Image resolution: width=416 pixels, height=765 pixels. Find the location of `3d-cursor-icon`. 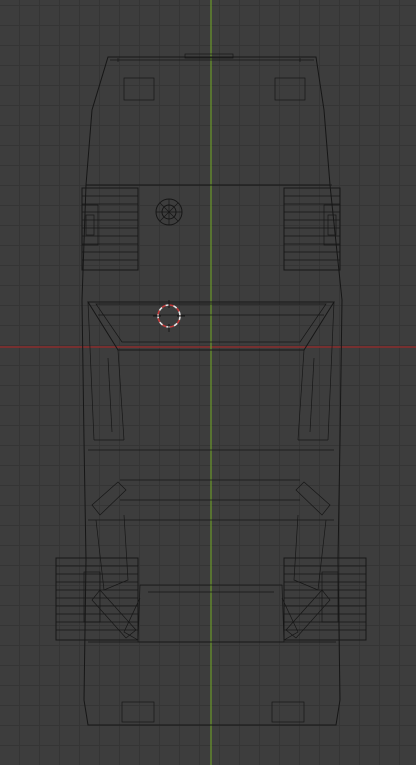

3d-cursor-icon is located at coordinates (169, 316).